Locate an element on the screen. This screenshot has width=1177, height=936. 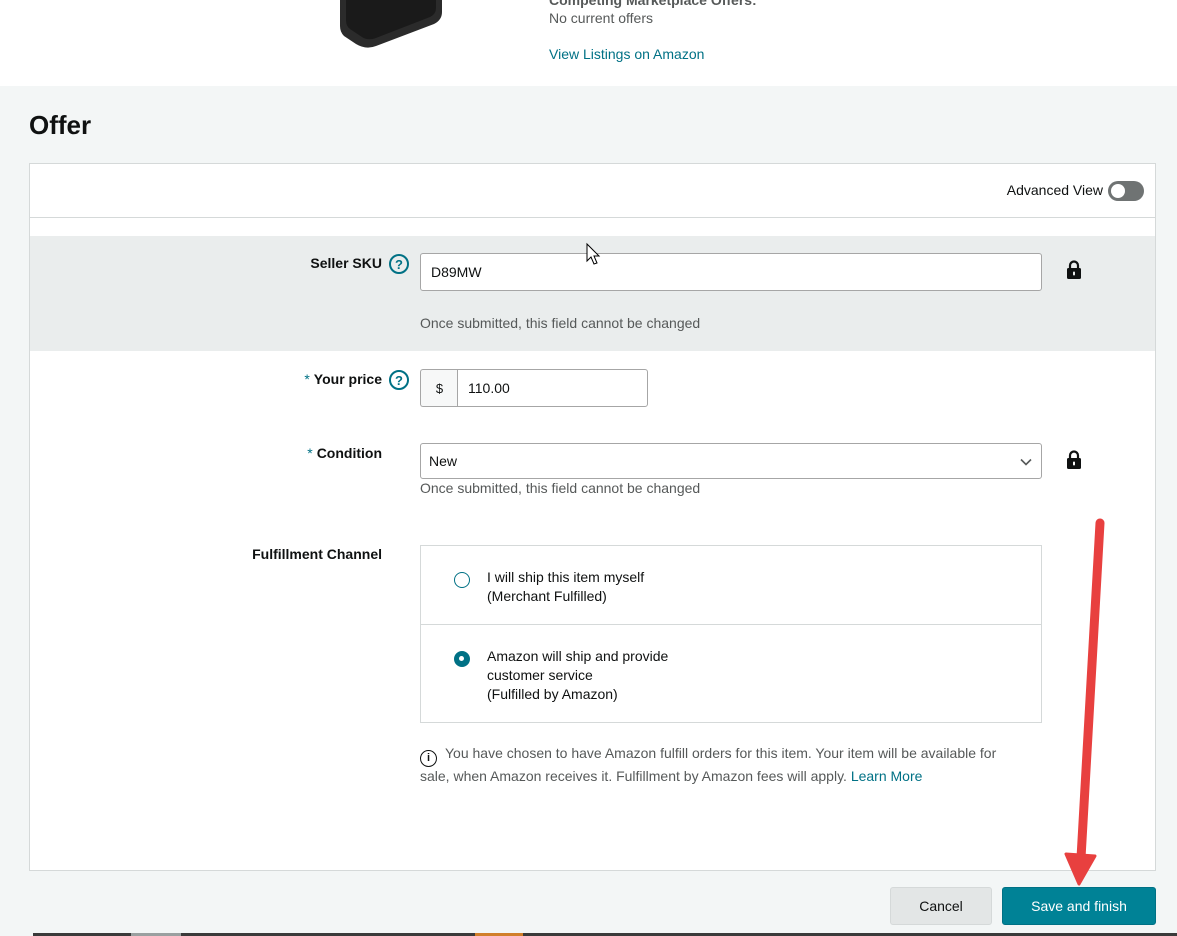
competing-offers-value: No current offers is located at coordinates (601, 18).